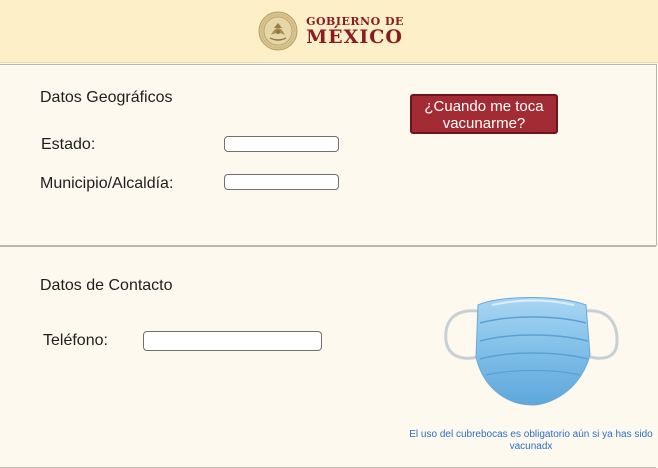  Describe the element at coordinates (232, 341) in the screenshot. I see `telefono-input` at that location.